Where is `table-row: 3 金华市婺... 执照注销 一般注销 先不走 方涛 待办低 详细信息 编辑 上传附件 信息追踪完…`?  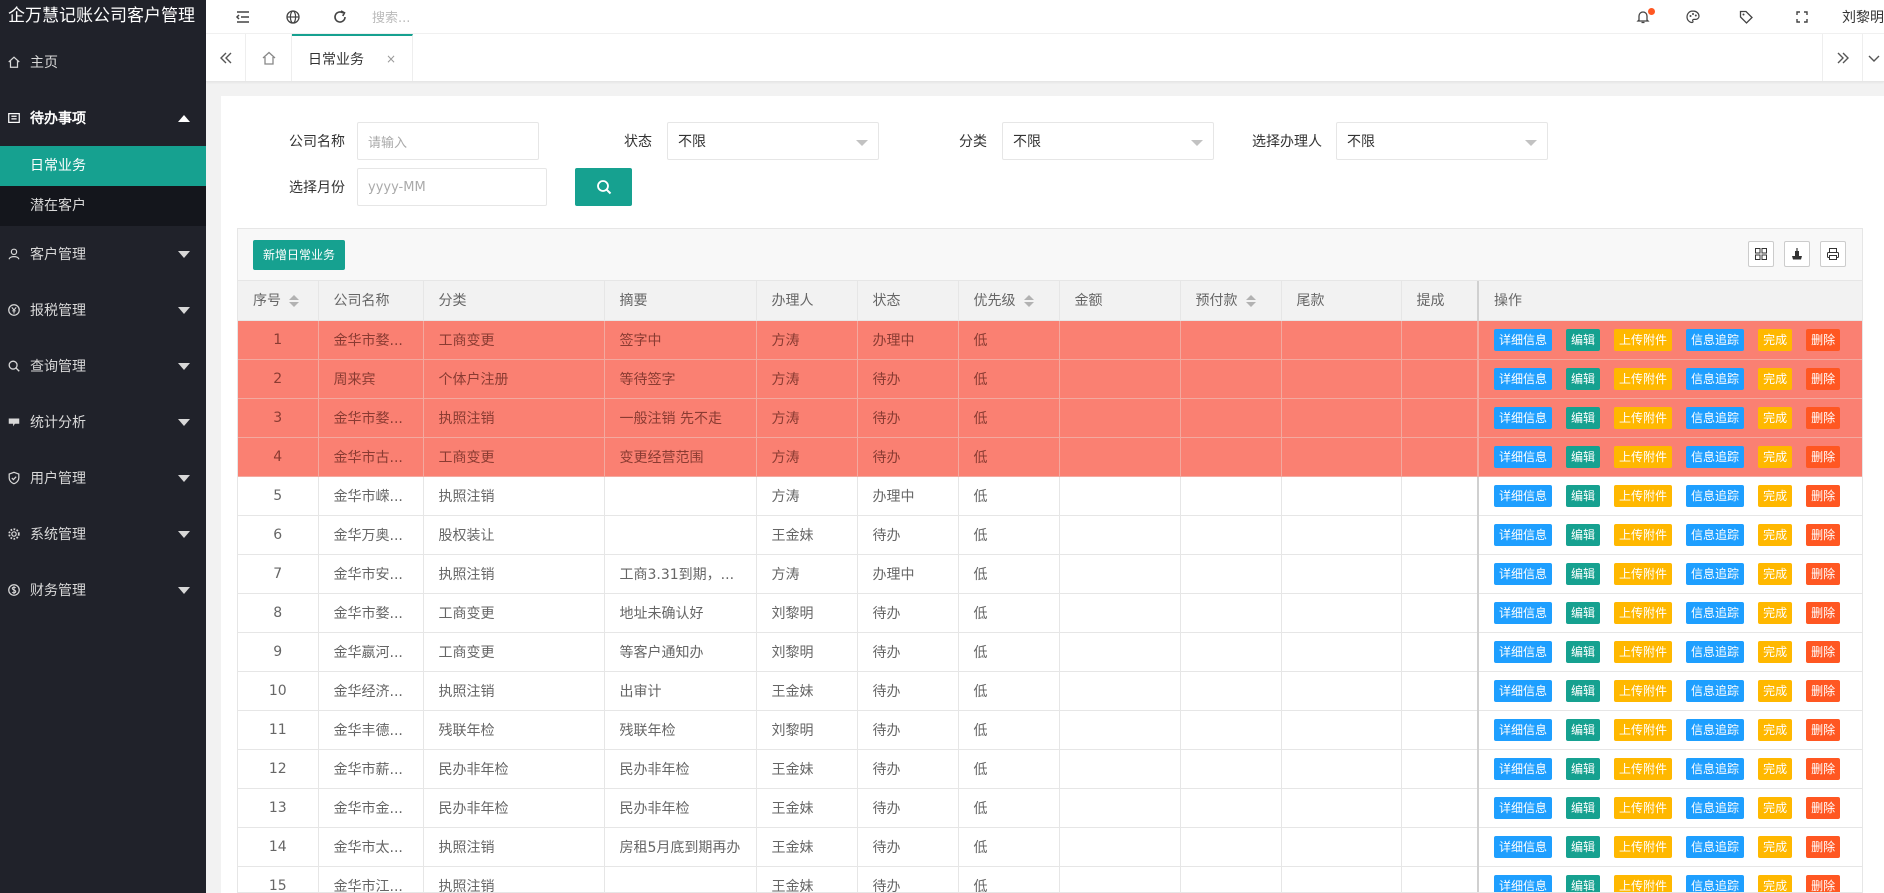
table-row: 3 金华市婺... 执照注销 一般注销 先不走 方涛 待办低 详细信息 编辑 上传附件 信息追踪完… is located at coordinates (1050, 418).